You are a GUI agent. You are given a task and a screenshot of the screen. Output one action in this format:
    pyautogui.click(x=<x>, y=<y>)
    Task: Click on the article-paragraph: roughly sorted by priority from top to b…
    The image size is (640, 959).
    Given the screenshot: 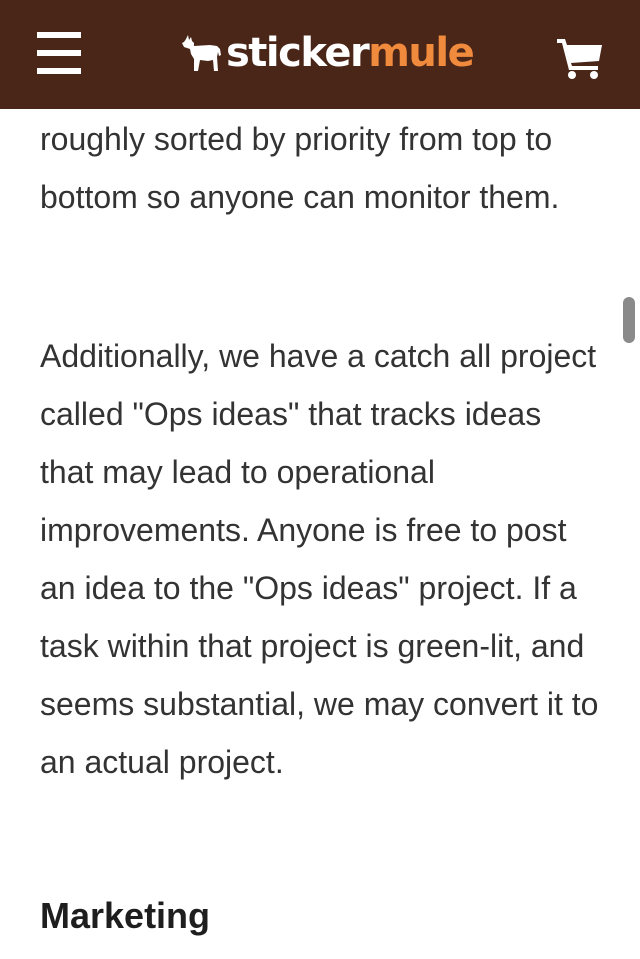 What is the action you would take?
    pyautogui.click(x=300, y=168)
    